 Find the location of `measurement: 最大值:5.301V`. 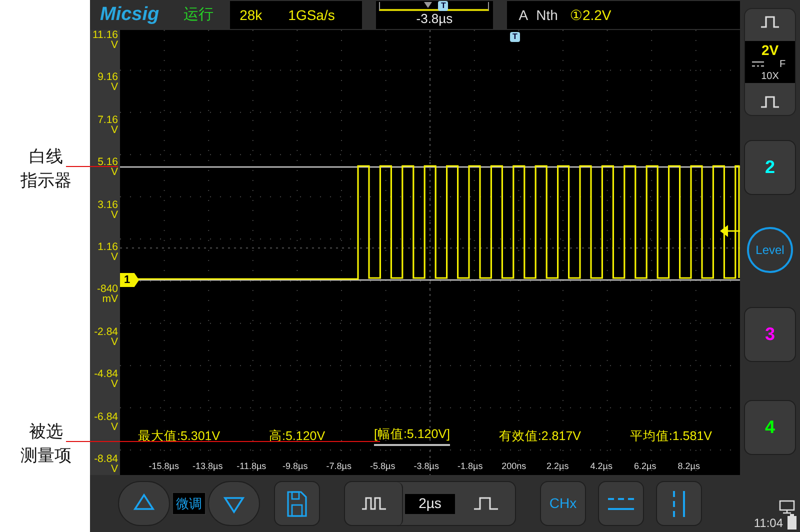

measurement: 最大值:5.301V is located at coordinates (179, 436).